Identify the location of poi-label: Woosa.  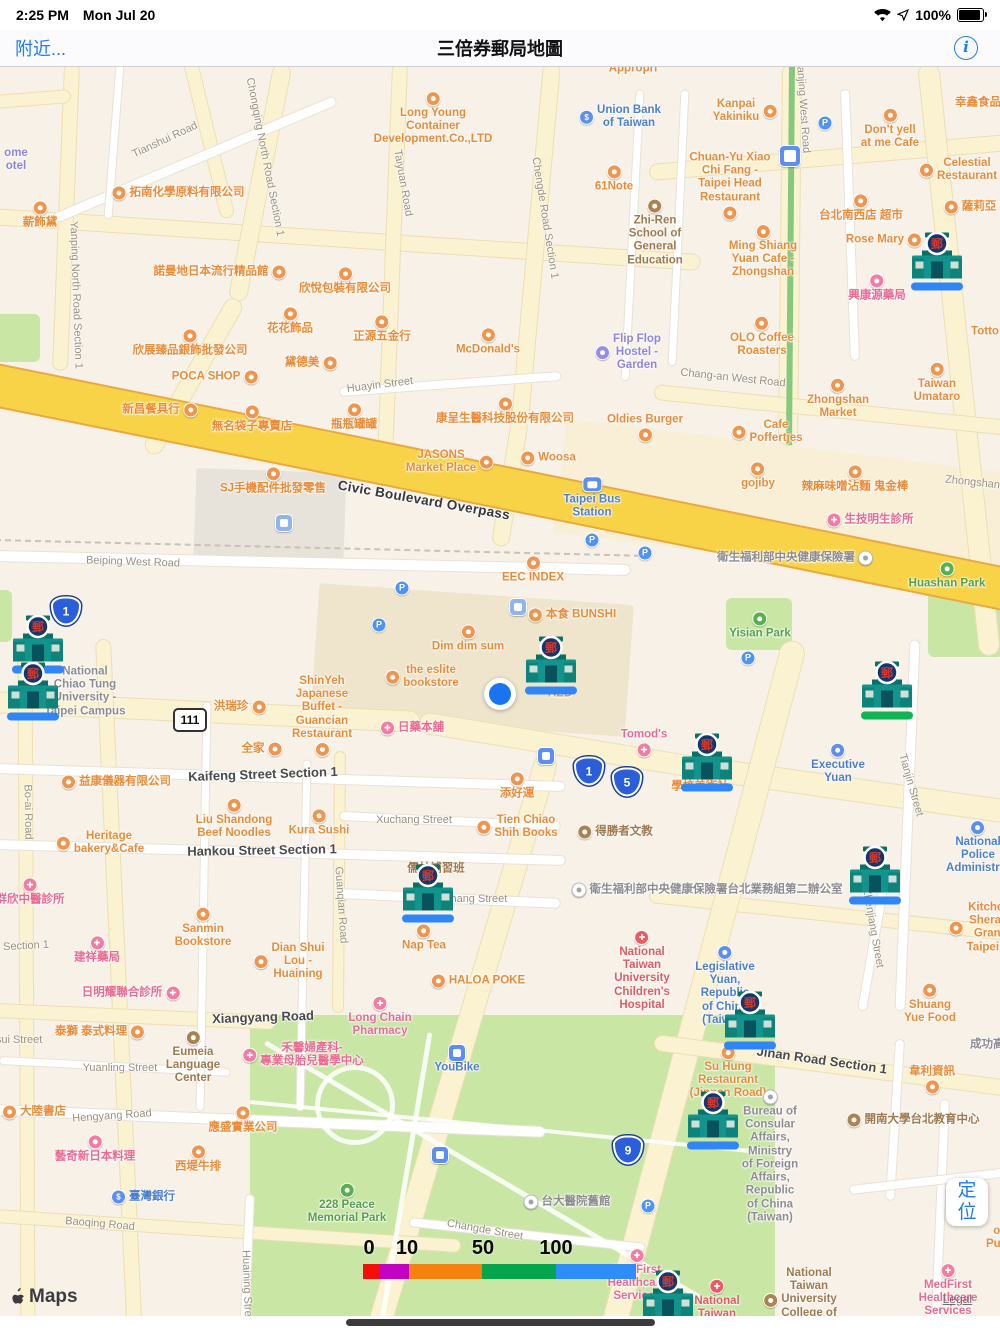
(548, 458).